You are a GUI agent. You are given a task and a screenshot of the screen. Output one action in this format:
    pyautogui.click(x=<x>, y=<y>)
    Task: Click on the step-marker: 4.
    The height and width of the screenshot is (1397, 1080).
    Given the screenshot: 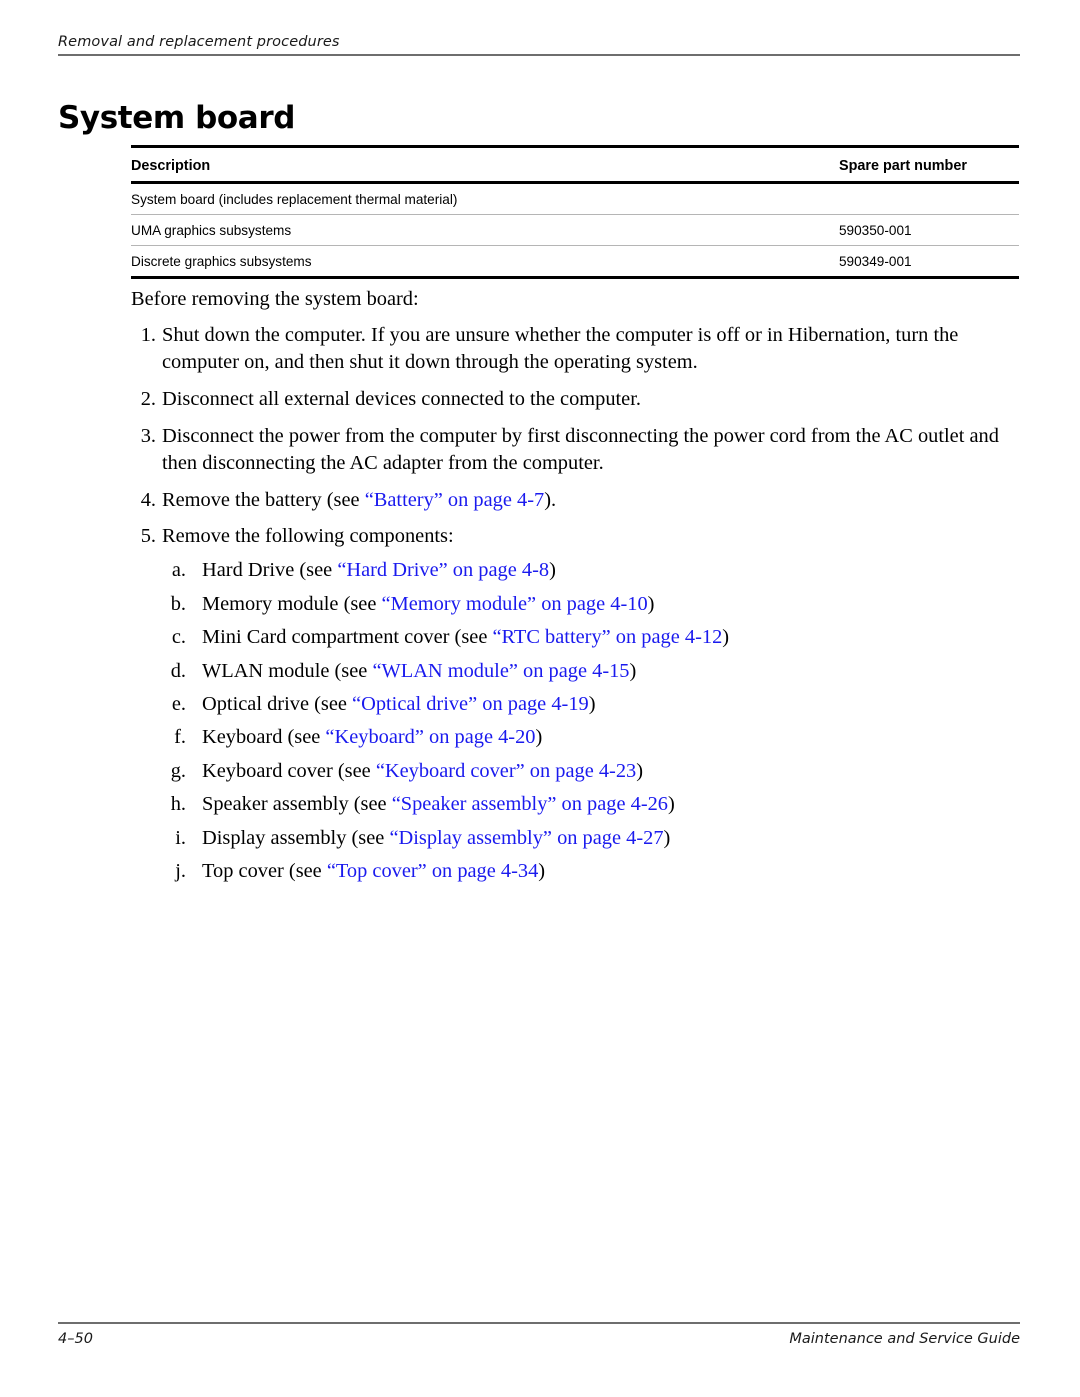 What is the action you would take?
    pyautogui.click(x=148, y=499)
    